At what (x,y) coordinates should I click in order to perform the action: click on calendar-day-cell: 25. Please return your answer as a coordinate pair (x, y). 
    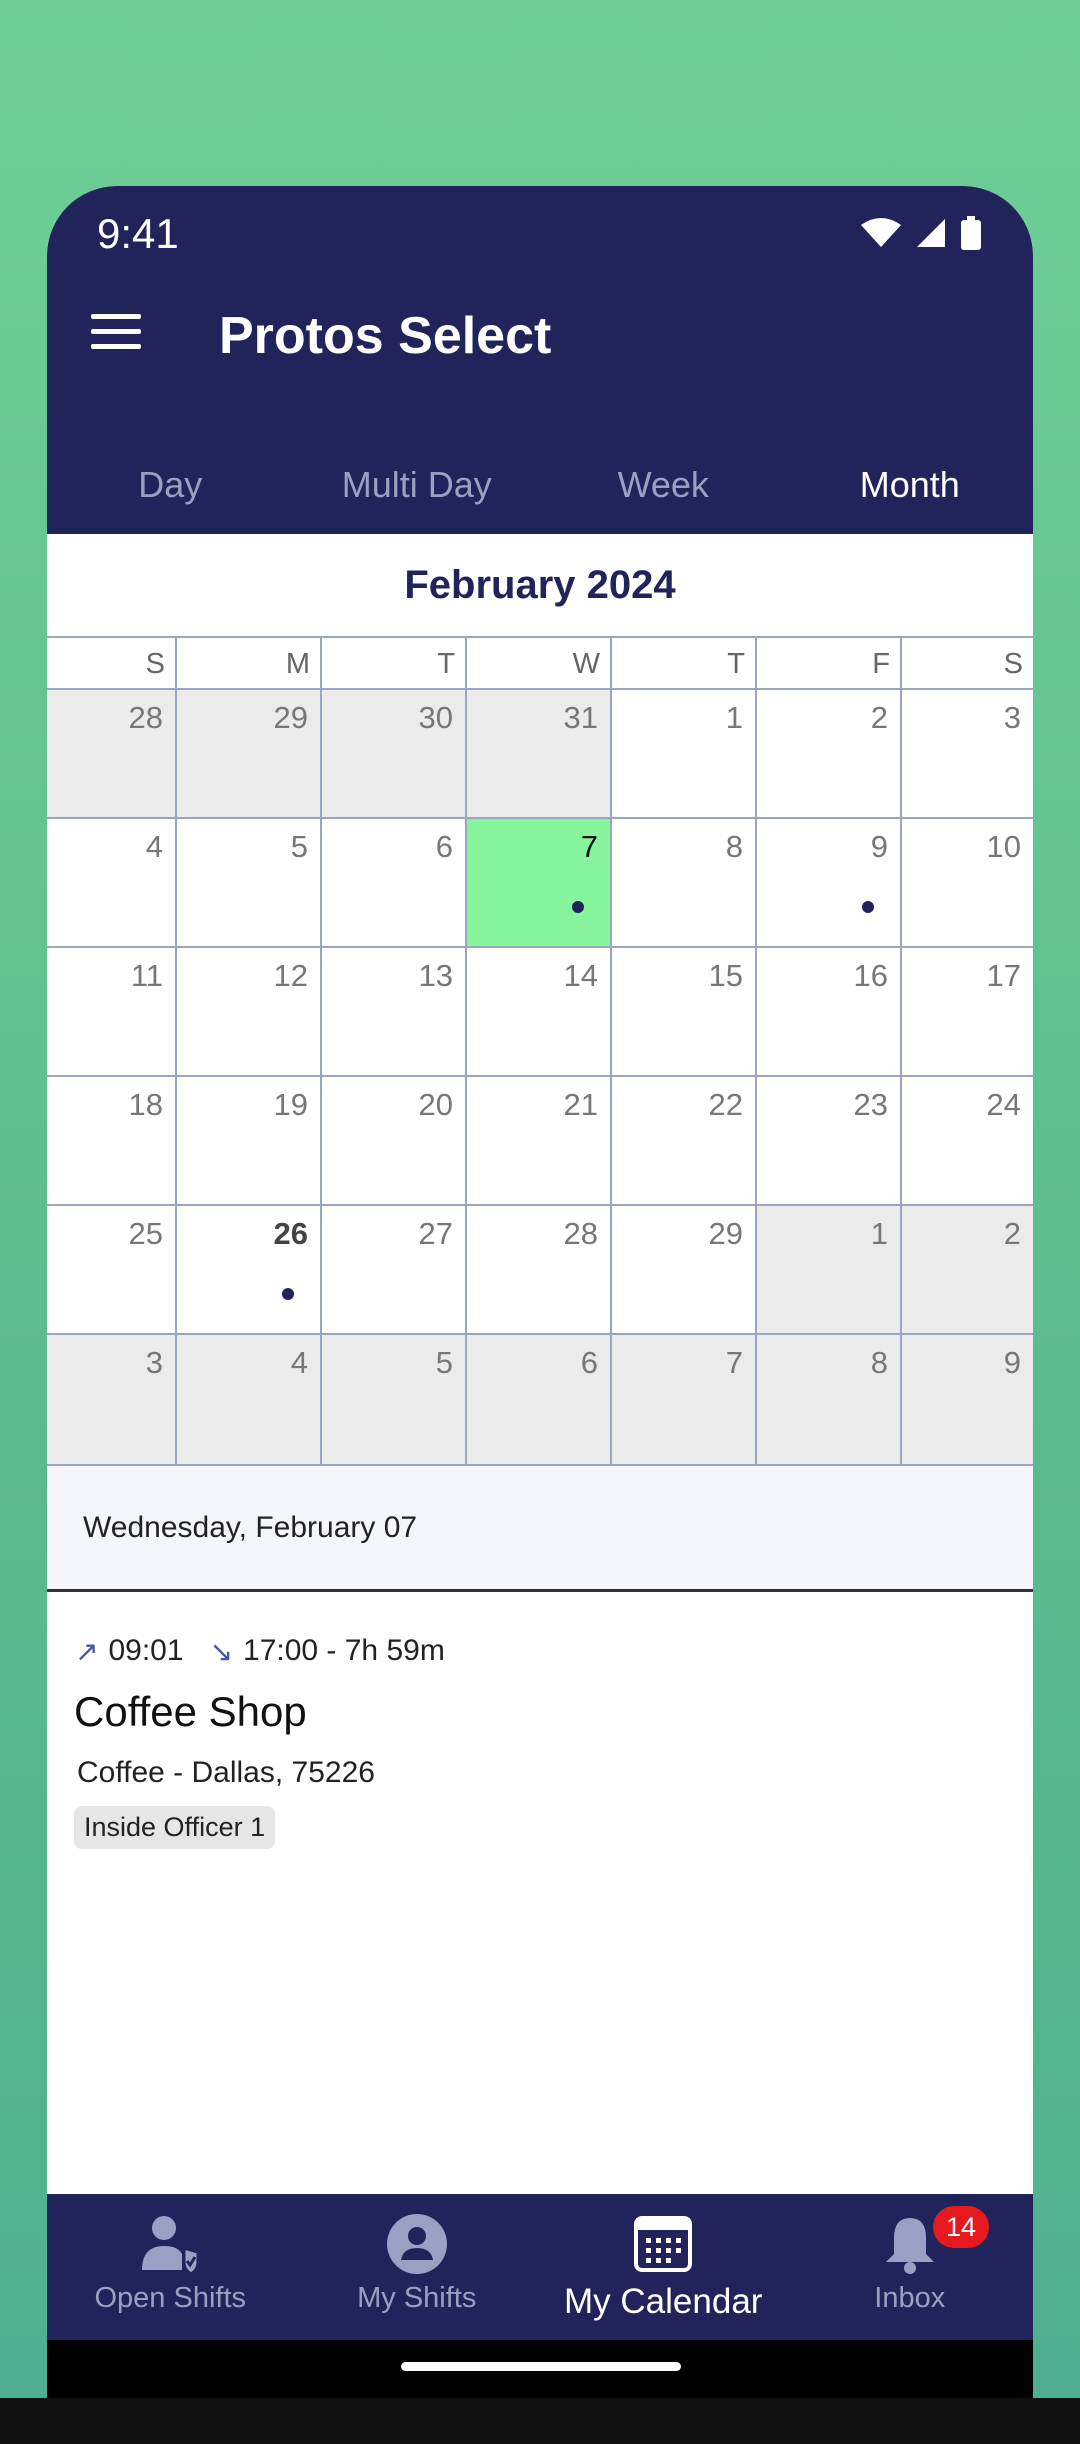
    Looking at the image, I should click on (112, 1270).